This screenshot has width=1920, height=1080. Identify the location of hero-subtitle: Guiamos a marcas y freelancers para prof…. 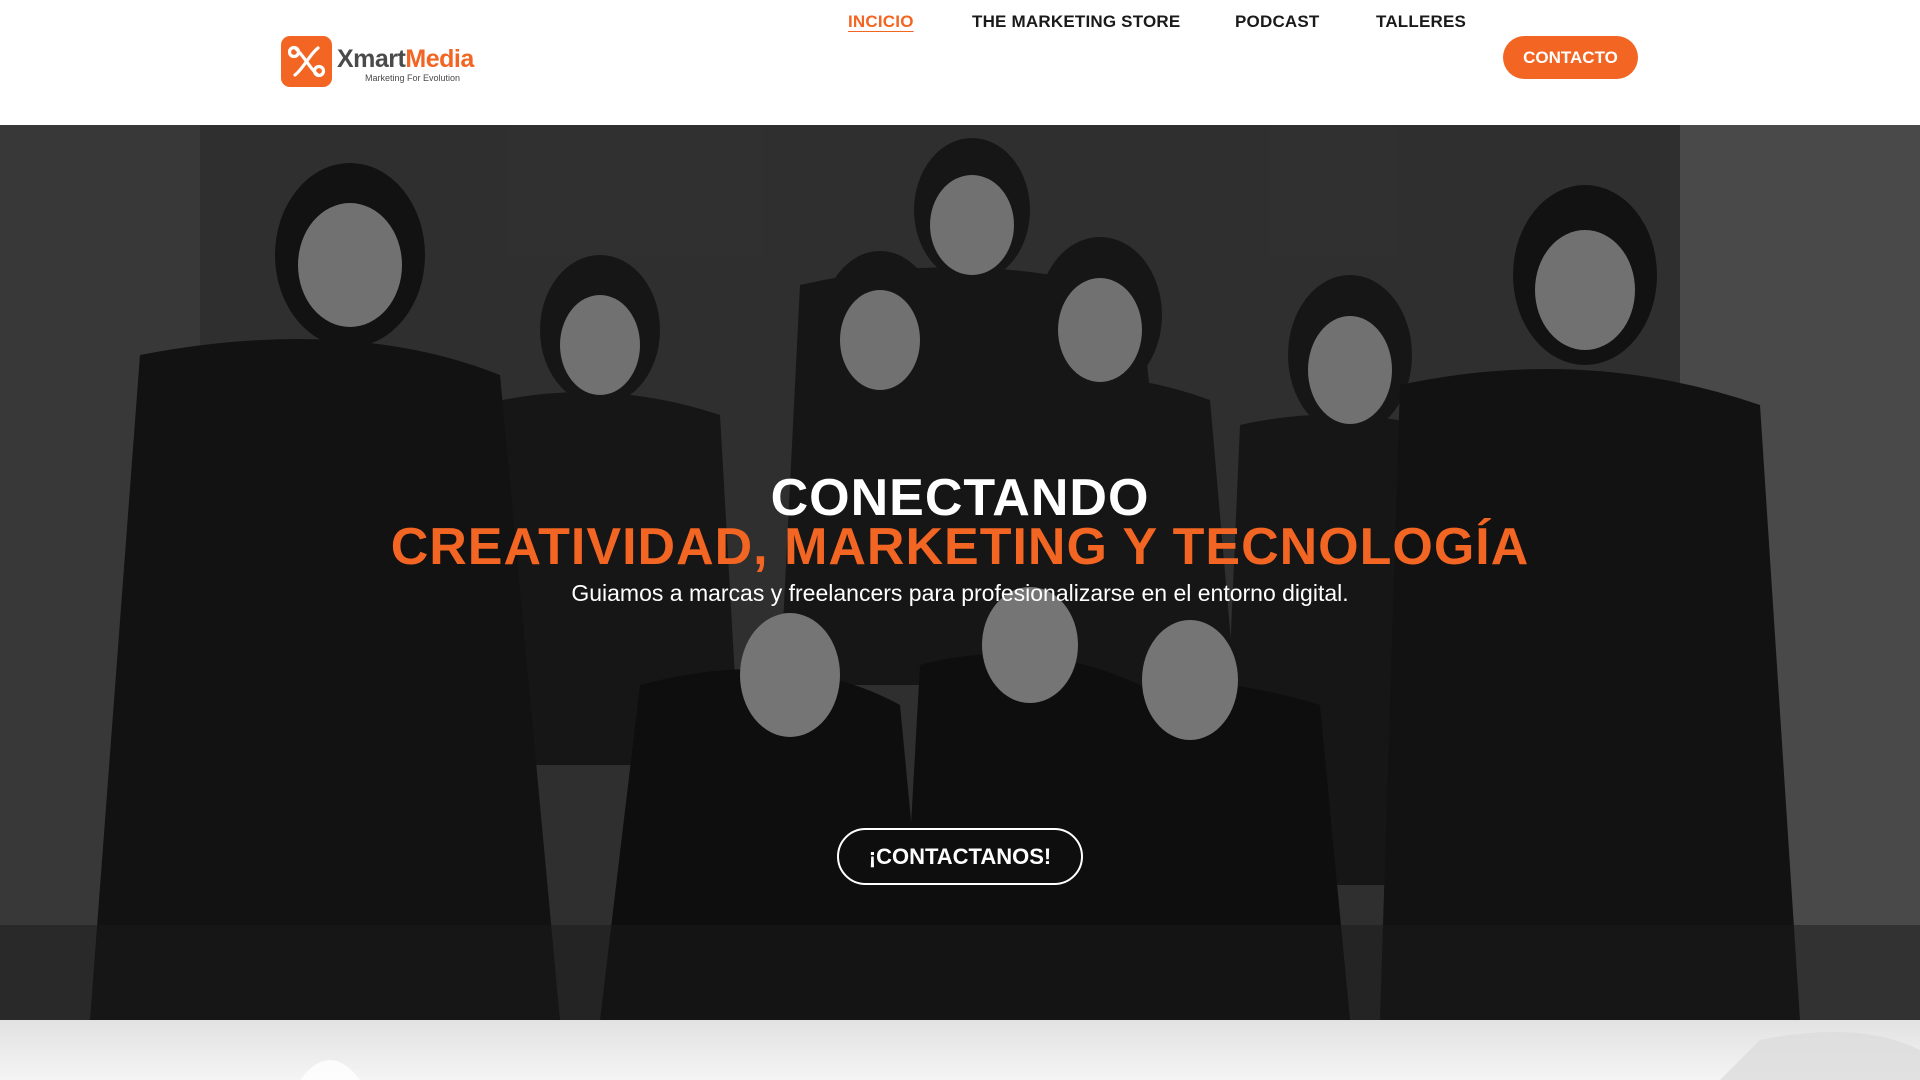
(960, 593).